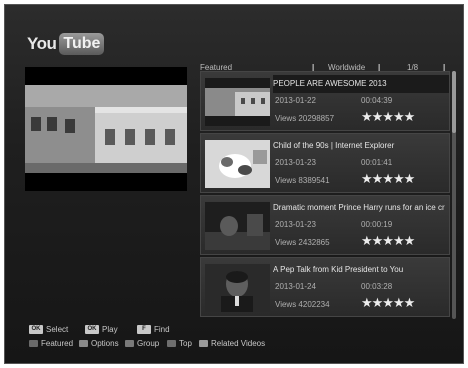  I want to click on hint-options: Options, so click(99, 343).